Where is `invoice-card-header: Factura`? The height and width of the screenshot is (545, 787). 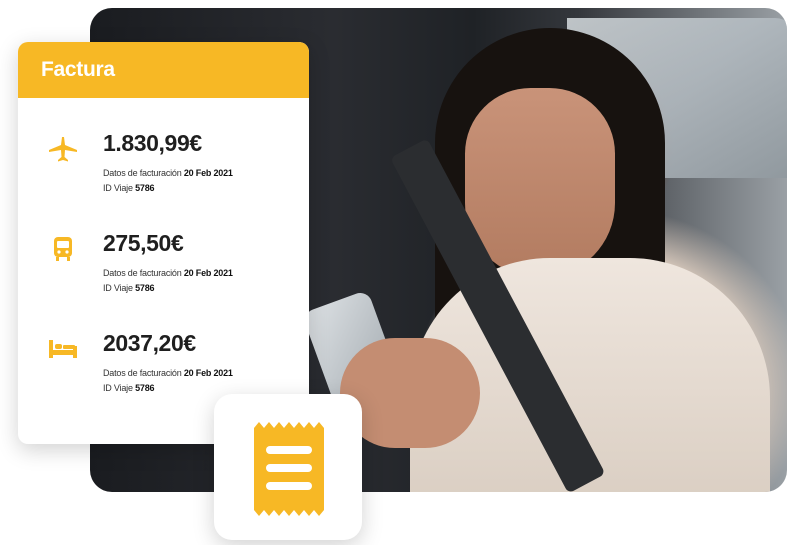
invoice-card-header: Factura is located at coordinates (163, 70).